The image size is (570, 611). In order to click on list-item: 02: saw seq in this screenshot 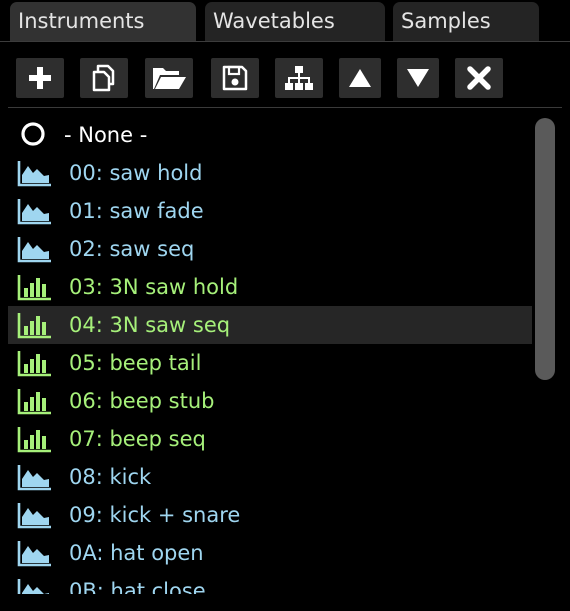, I will do `click(270, 249)`.